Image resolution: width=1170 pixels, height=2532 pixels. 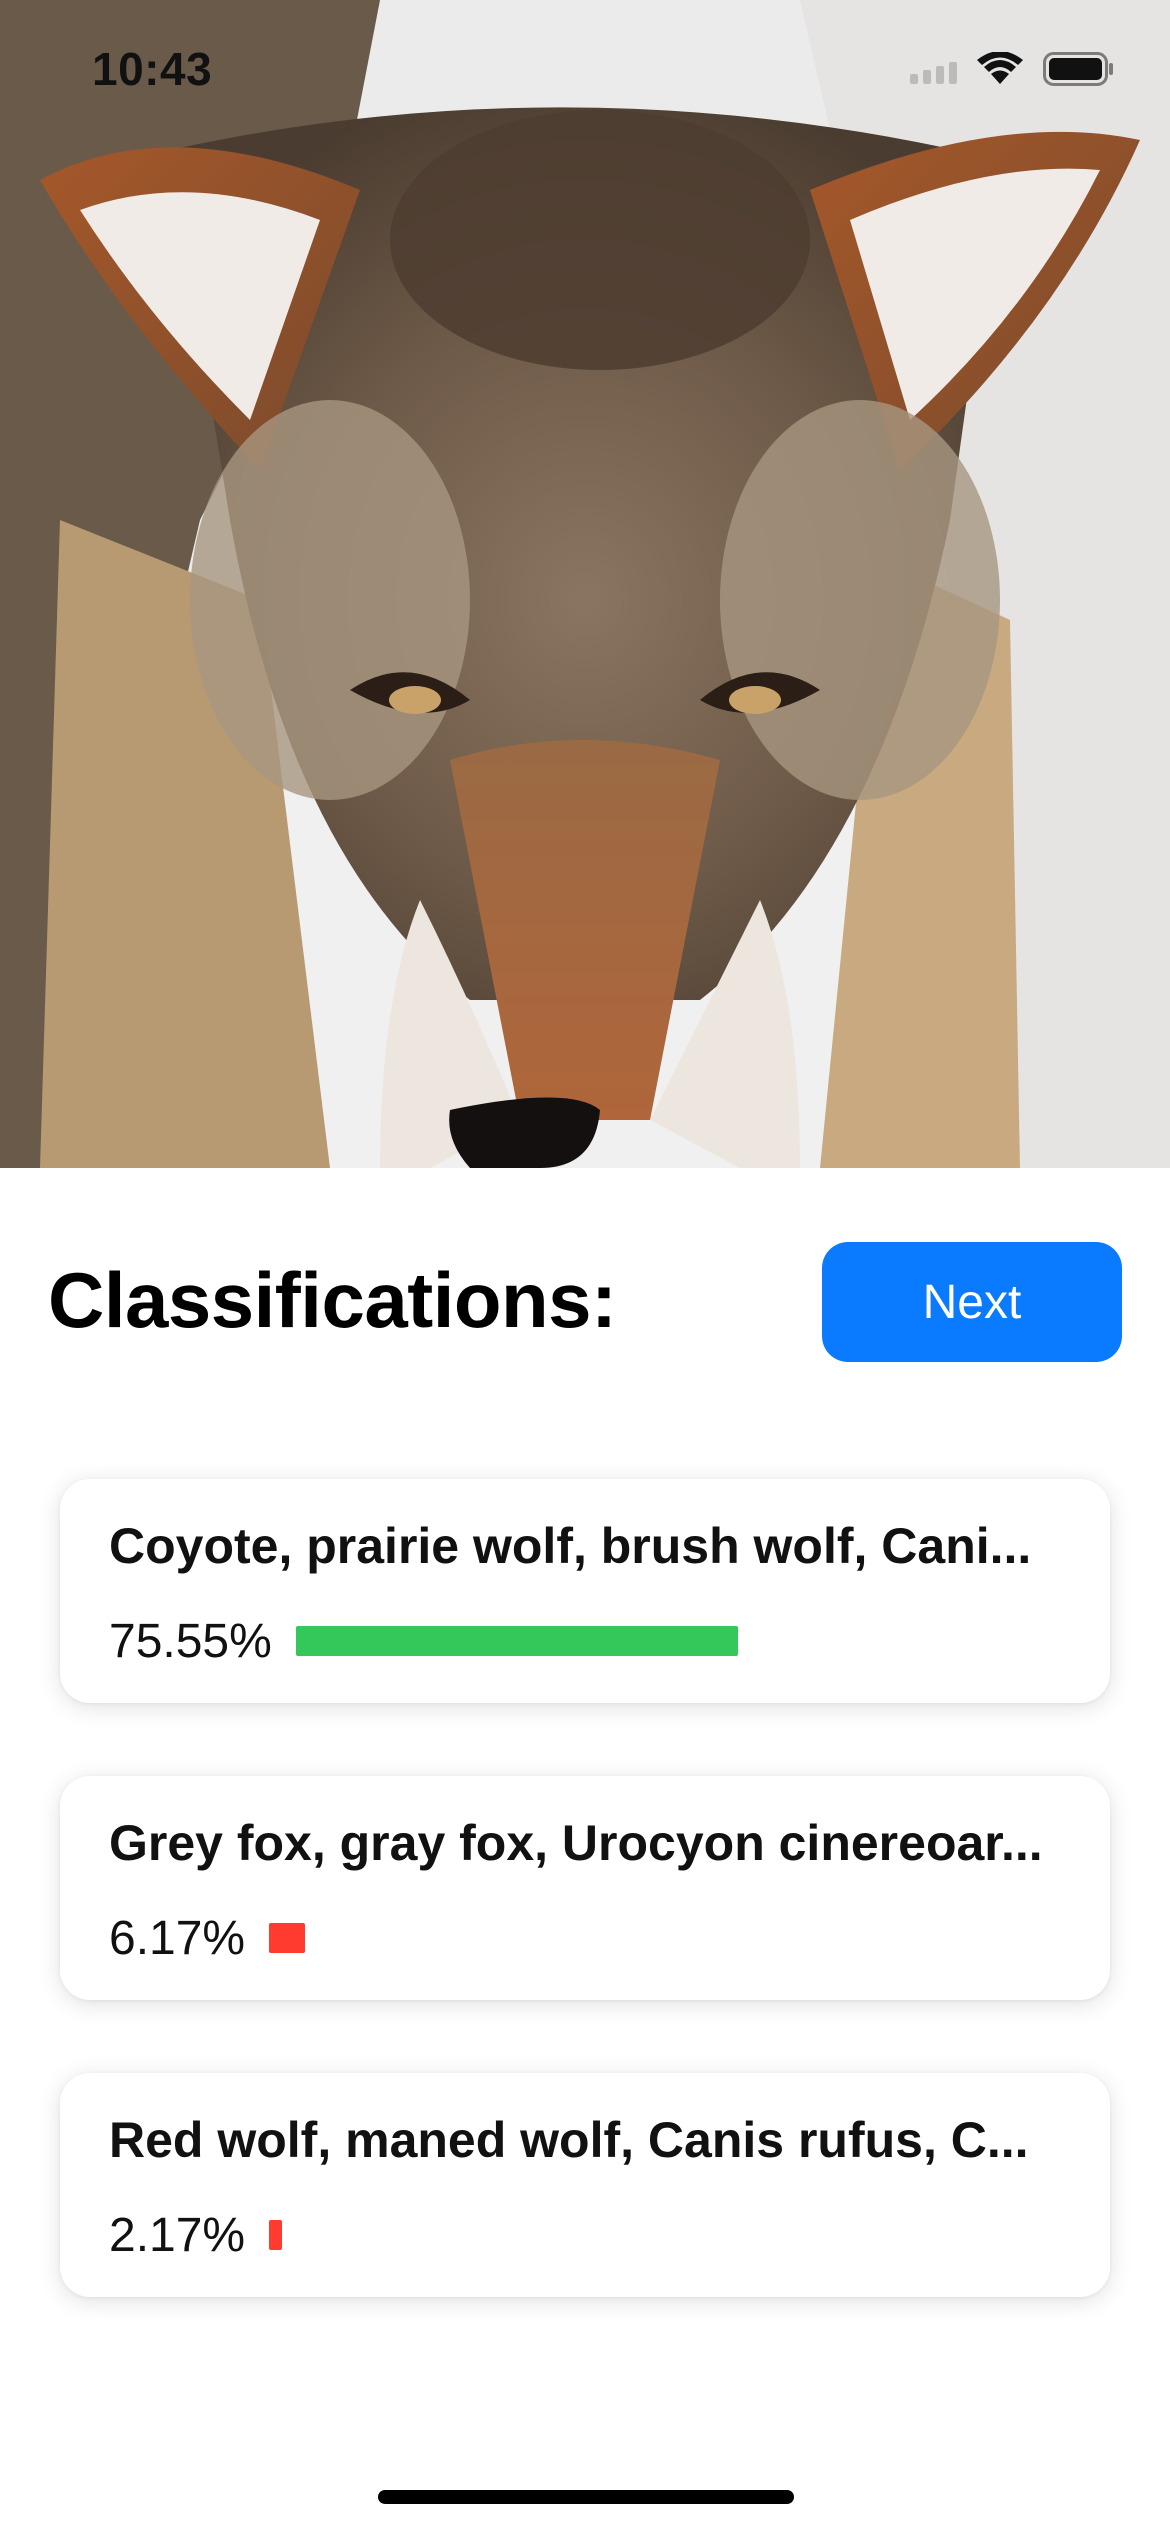 I want to click on status-bar: 10:43, so click(x=585, y=70).